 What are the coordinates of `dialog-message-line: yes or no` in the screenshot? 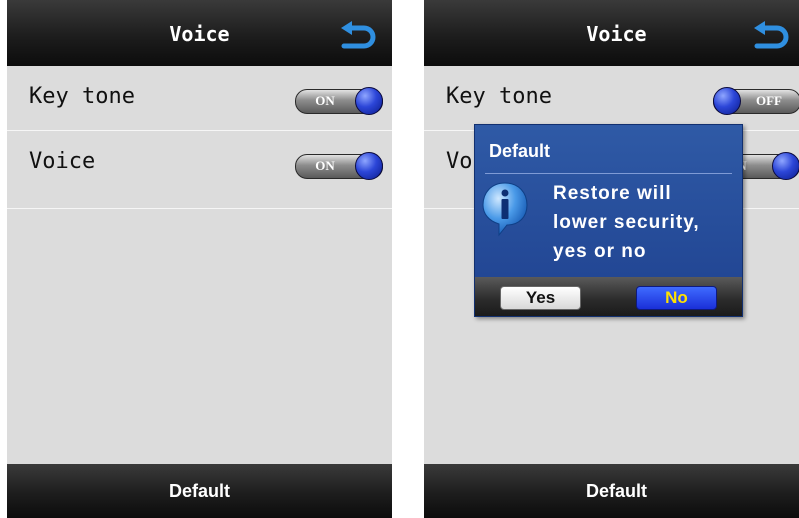 It's located at (600, 251).